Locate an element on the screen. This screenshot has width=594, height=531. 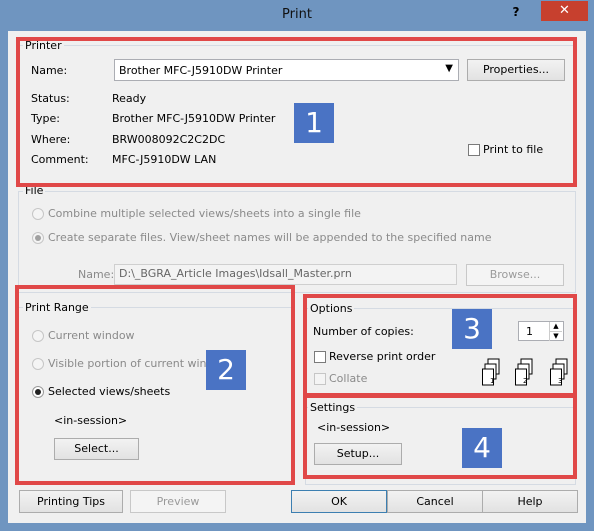
cancel-button: Cancel is located at coordinates (435, 501).